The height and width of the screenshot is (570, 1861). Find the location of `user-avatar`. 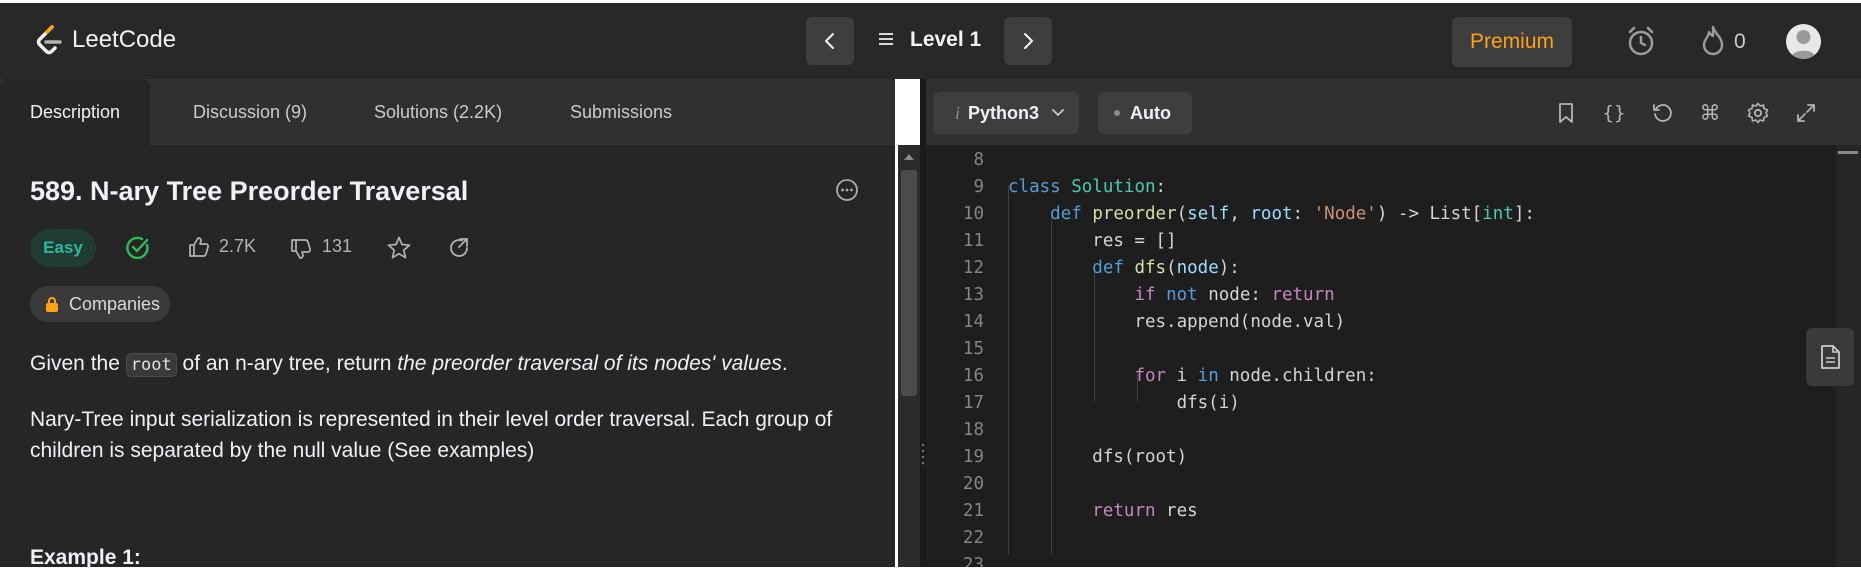

user-avatar is located at coordinates (1803, 41).